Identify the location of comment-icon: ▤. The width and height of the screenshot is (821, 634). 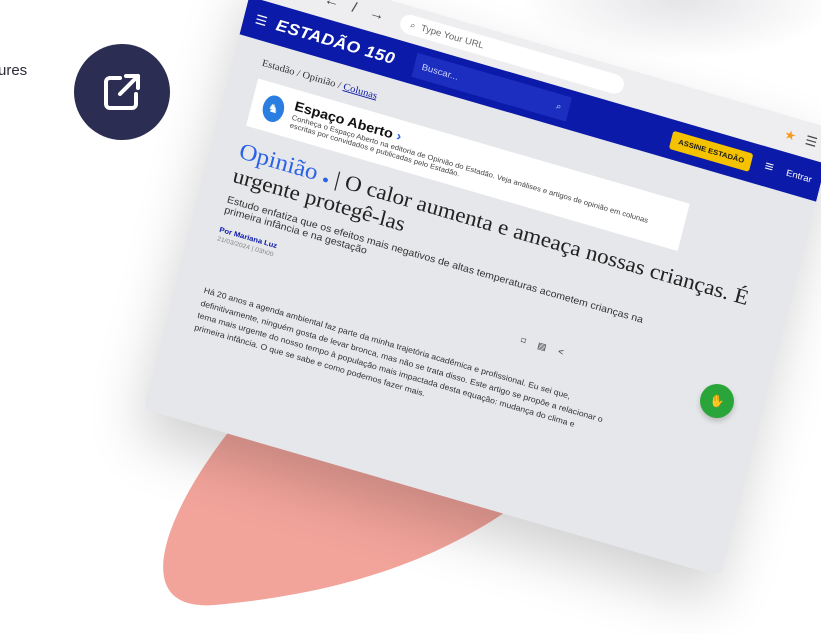
(541, 347).